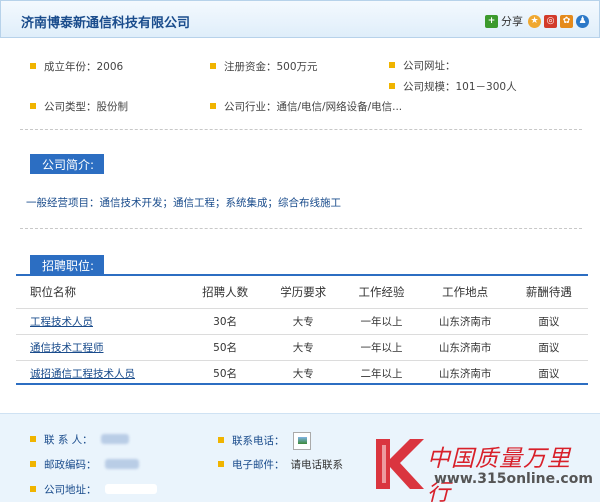  I want to click on contact-email-label: 电子邮件：, so click(258, 465).